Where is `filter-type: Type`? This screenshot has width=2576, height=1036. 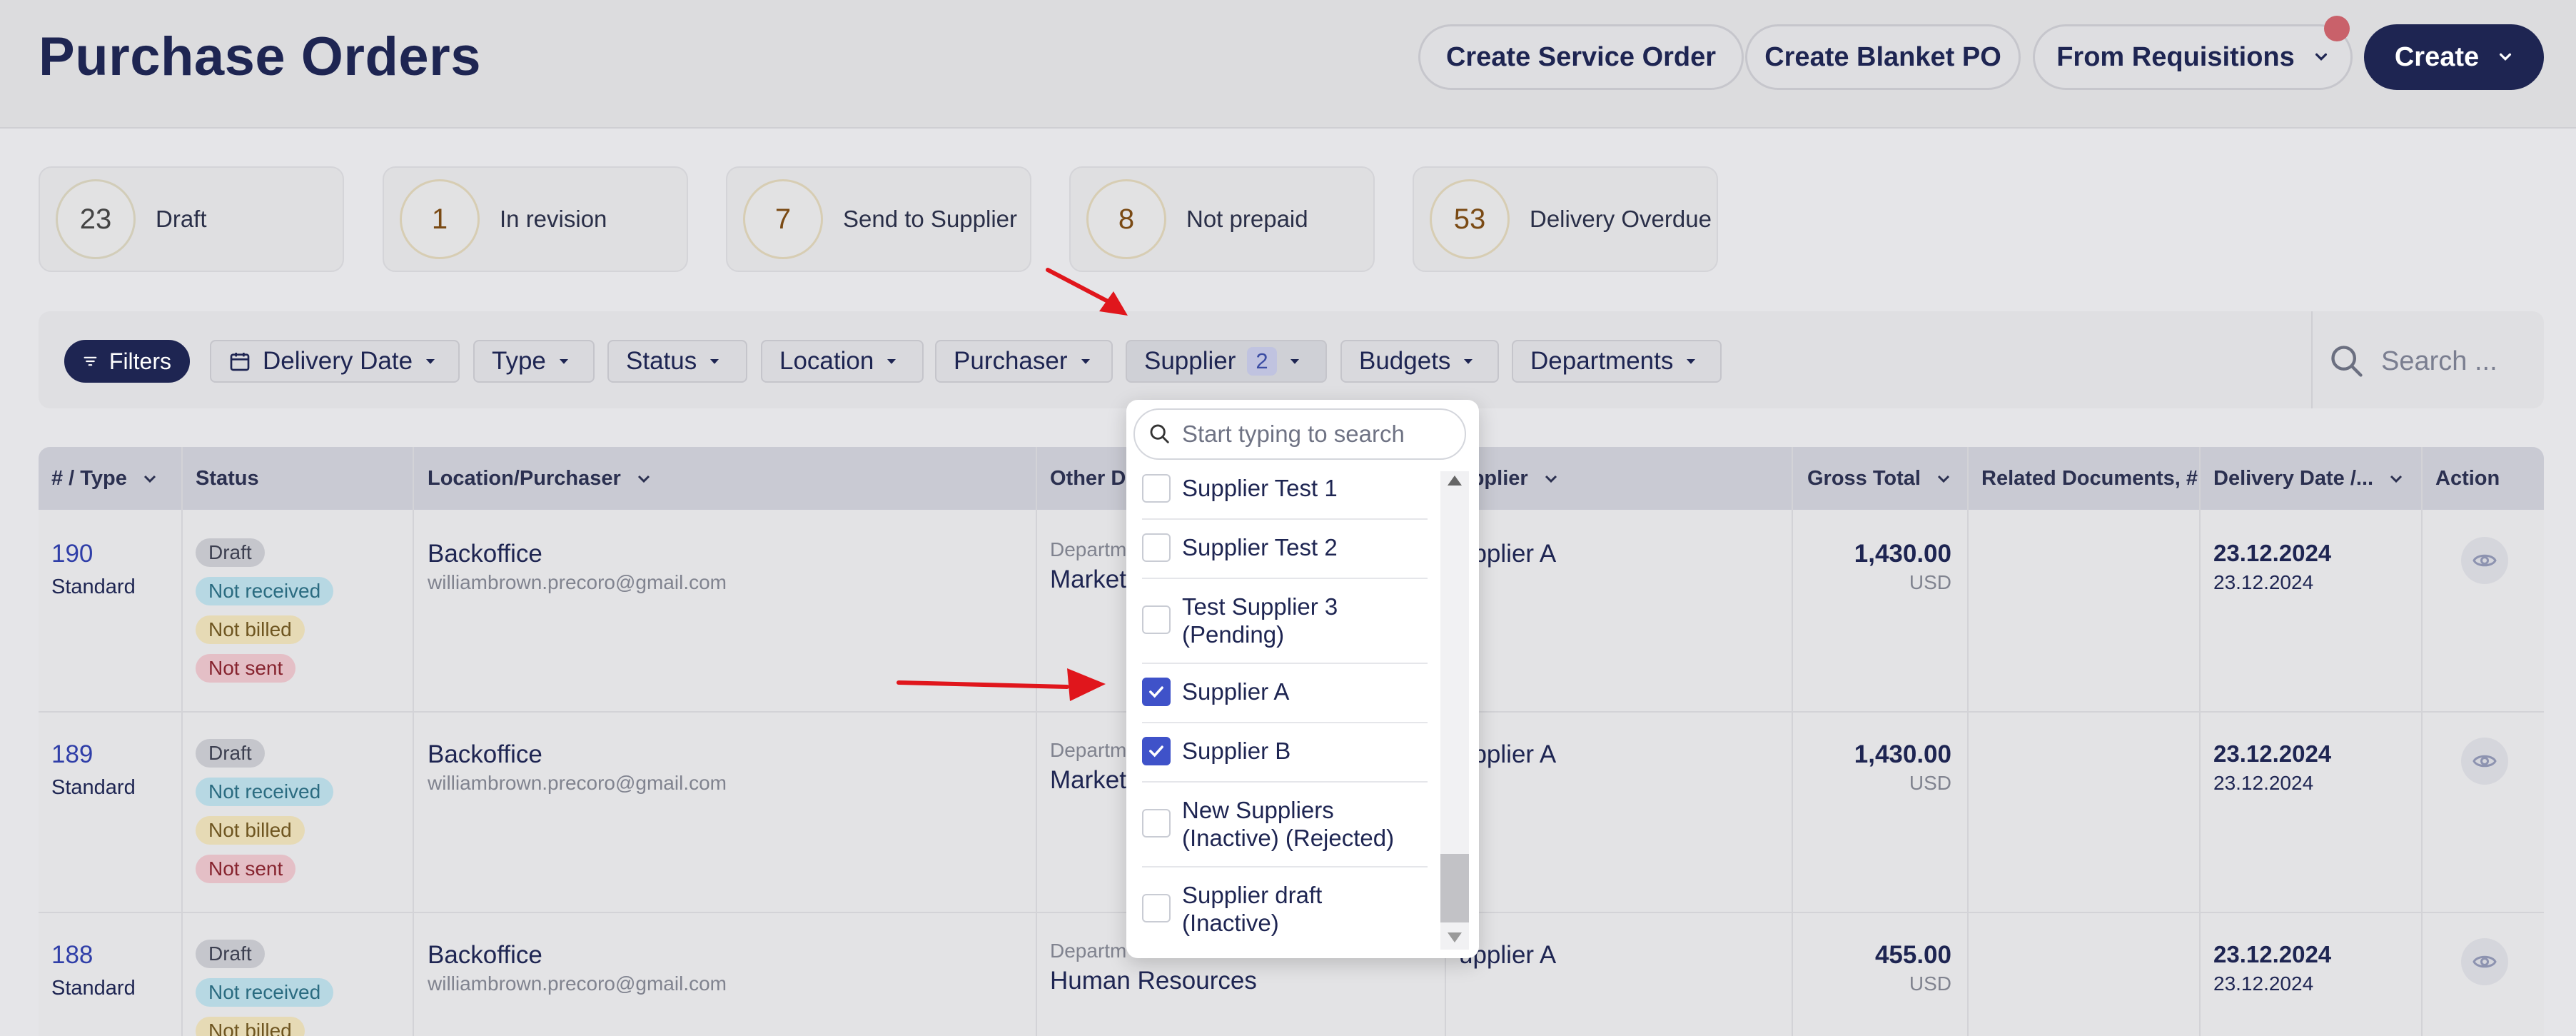
filter-type: Type is located at coordinates (534, 361).